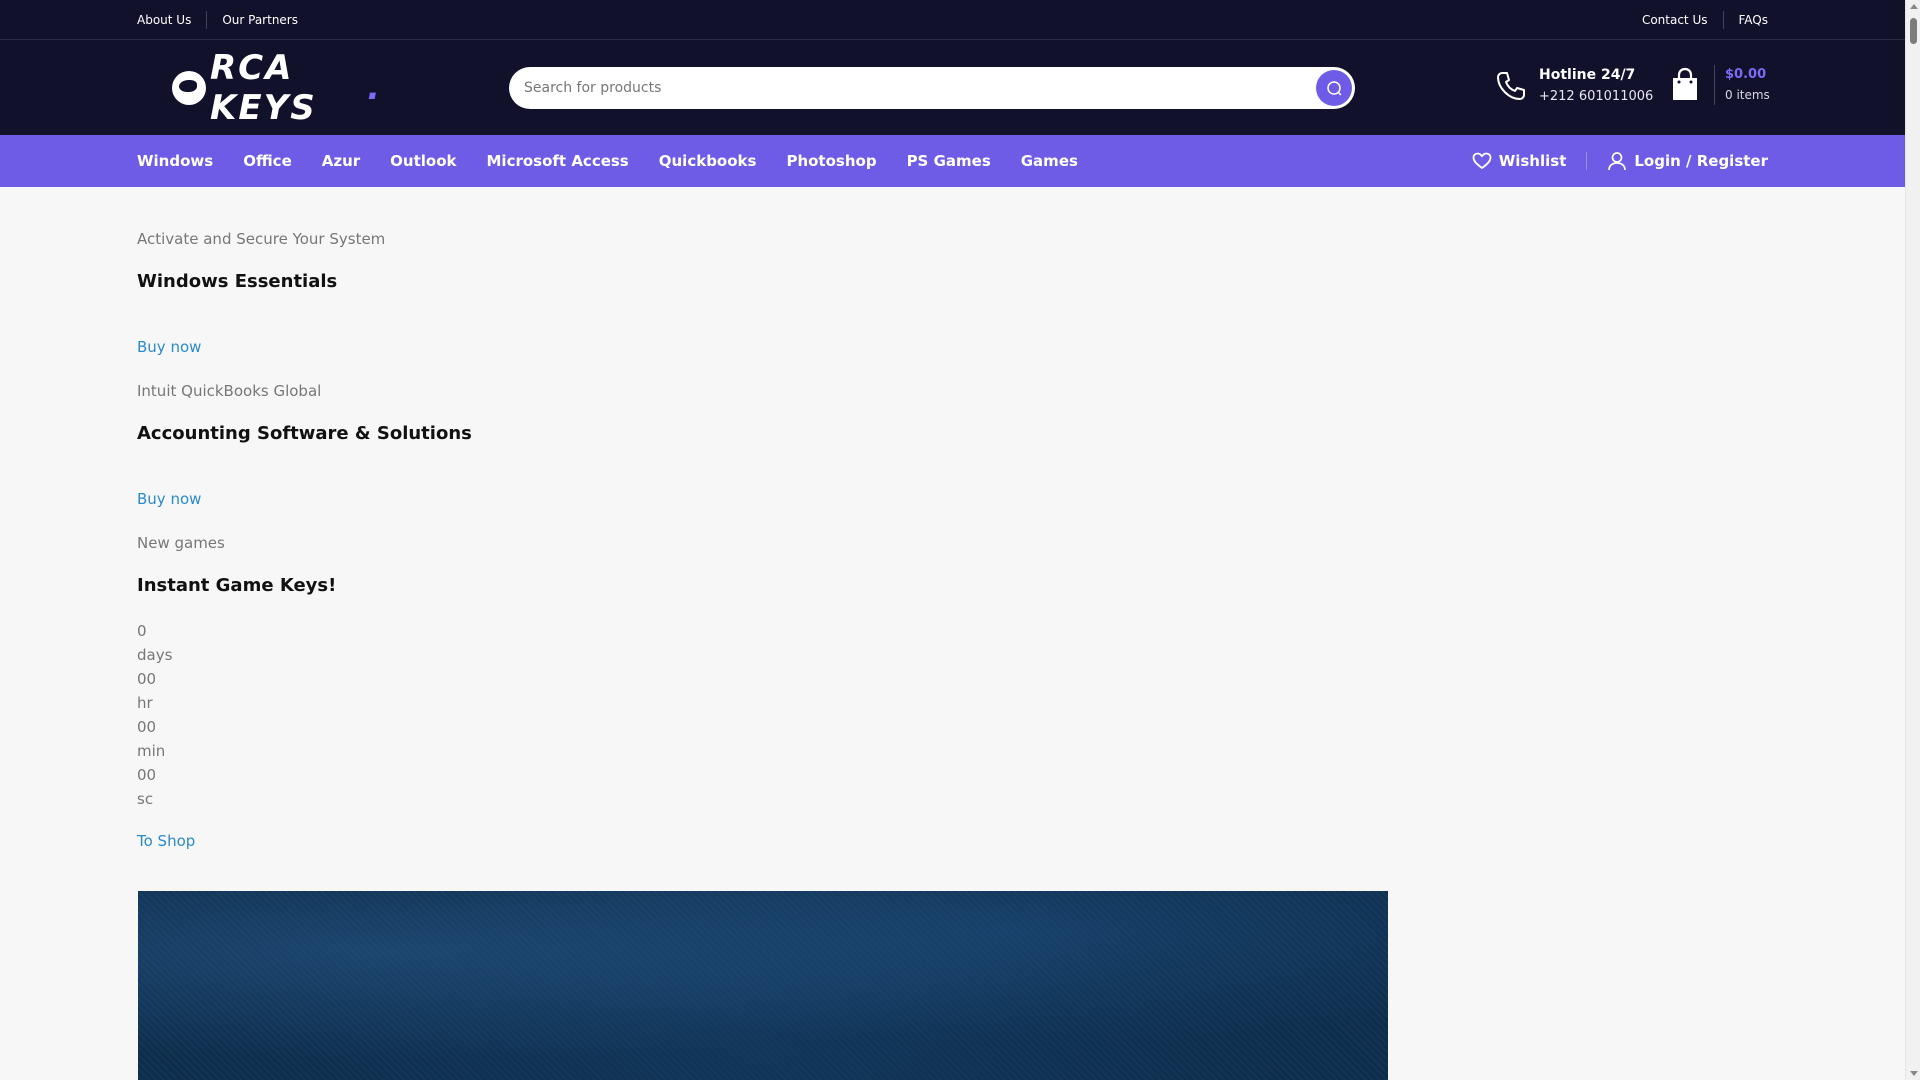  I want to click on login-register-label: Login / Register, so click(1701, 161).